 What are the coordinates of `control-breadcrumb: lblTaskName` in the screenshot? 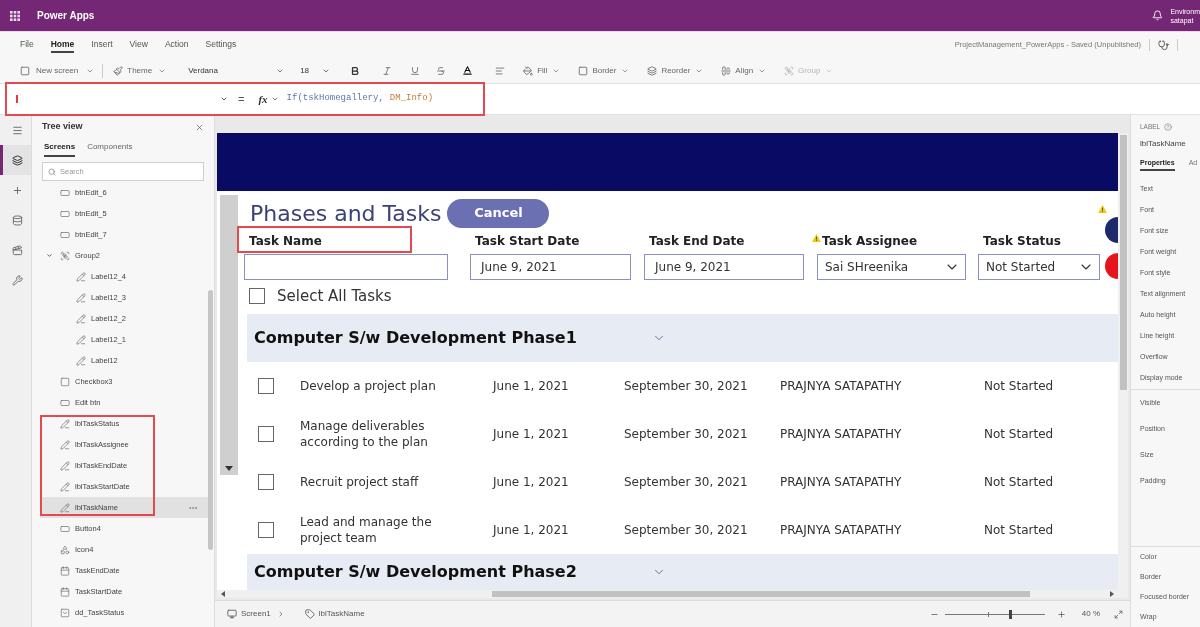 It's located at (334, 614).